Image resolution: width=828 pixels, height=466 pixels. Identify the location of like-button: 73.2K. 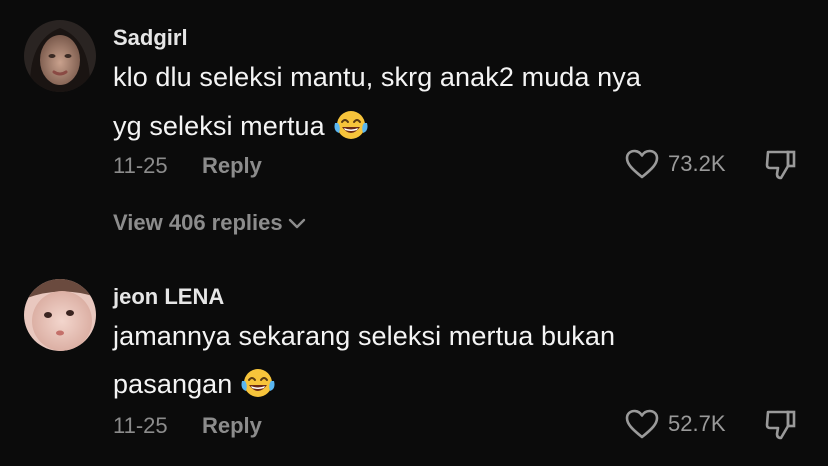
(675, 164).